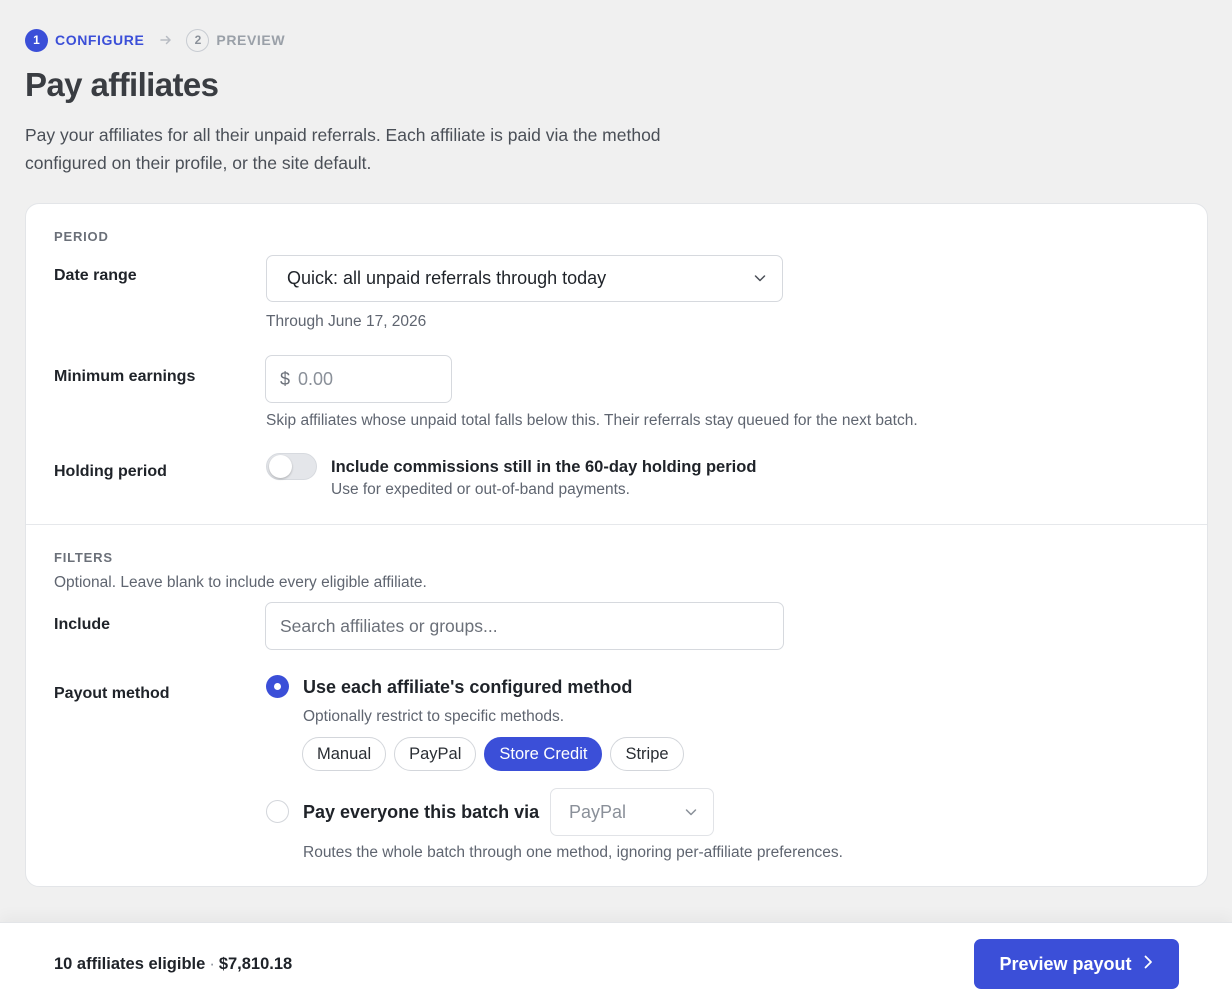 The height and width of the screenshot is (1002, 1232). I want to click on radio-configured-method, so click(277, 686).